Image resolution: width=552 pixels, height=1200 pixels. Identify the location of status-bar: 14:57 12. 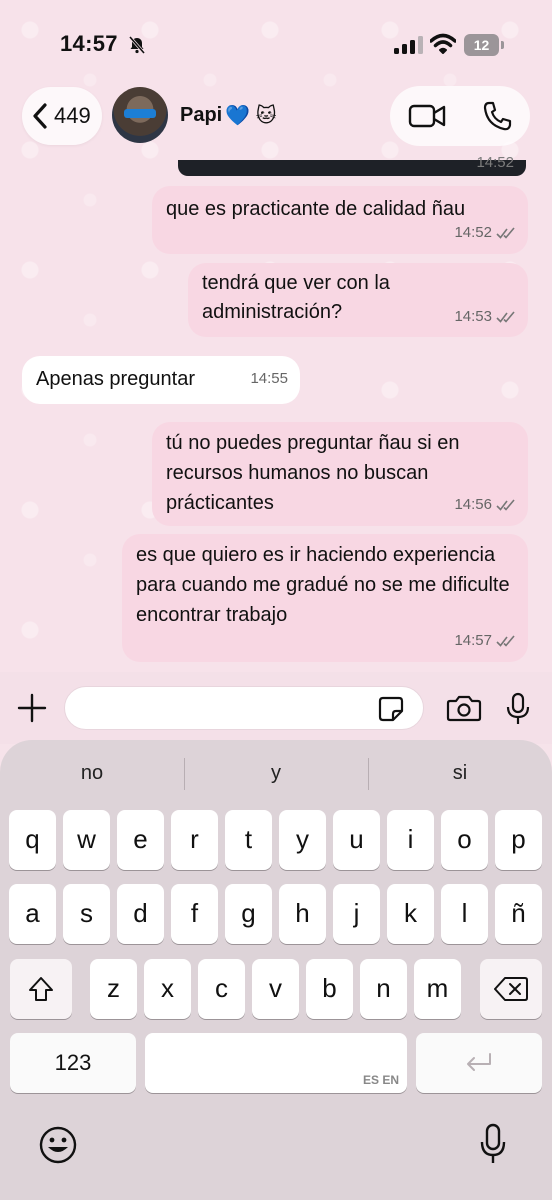
(276, 40).